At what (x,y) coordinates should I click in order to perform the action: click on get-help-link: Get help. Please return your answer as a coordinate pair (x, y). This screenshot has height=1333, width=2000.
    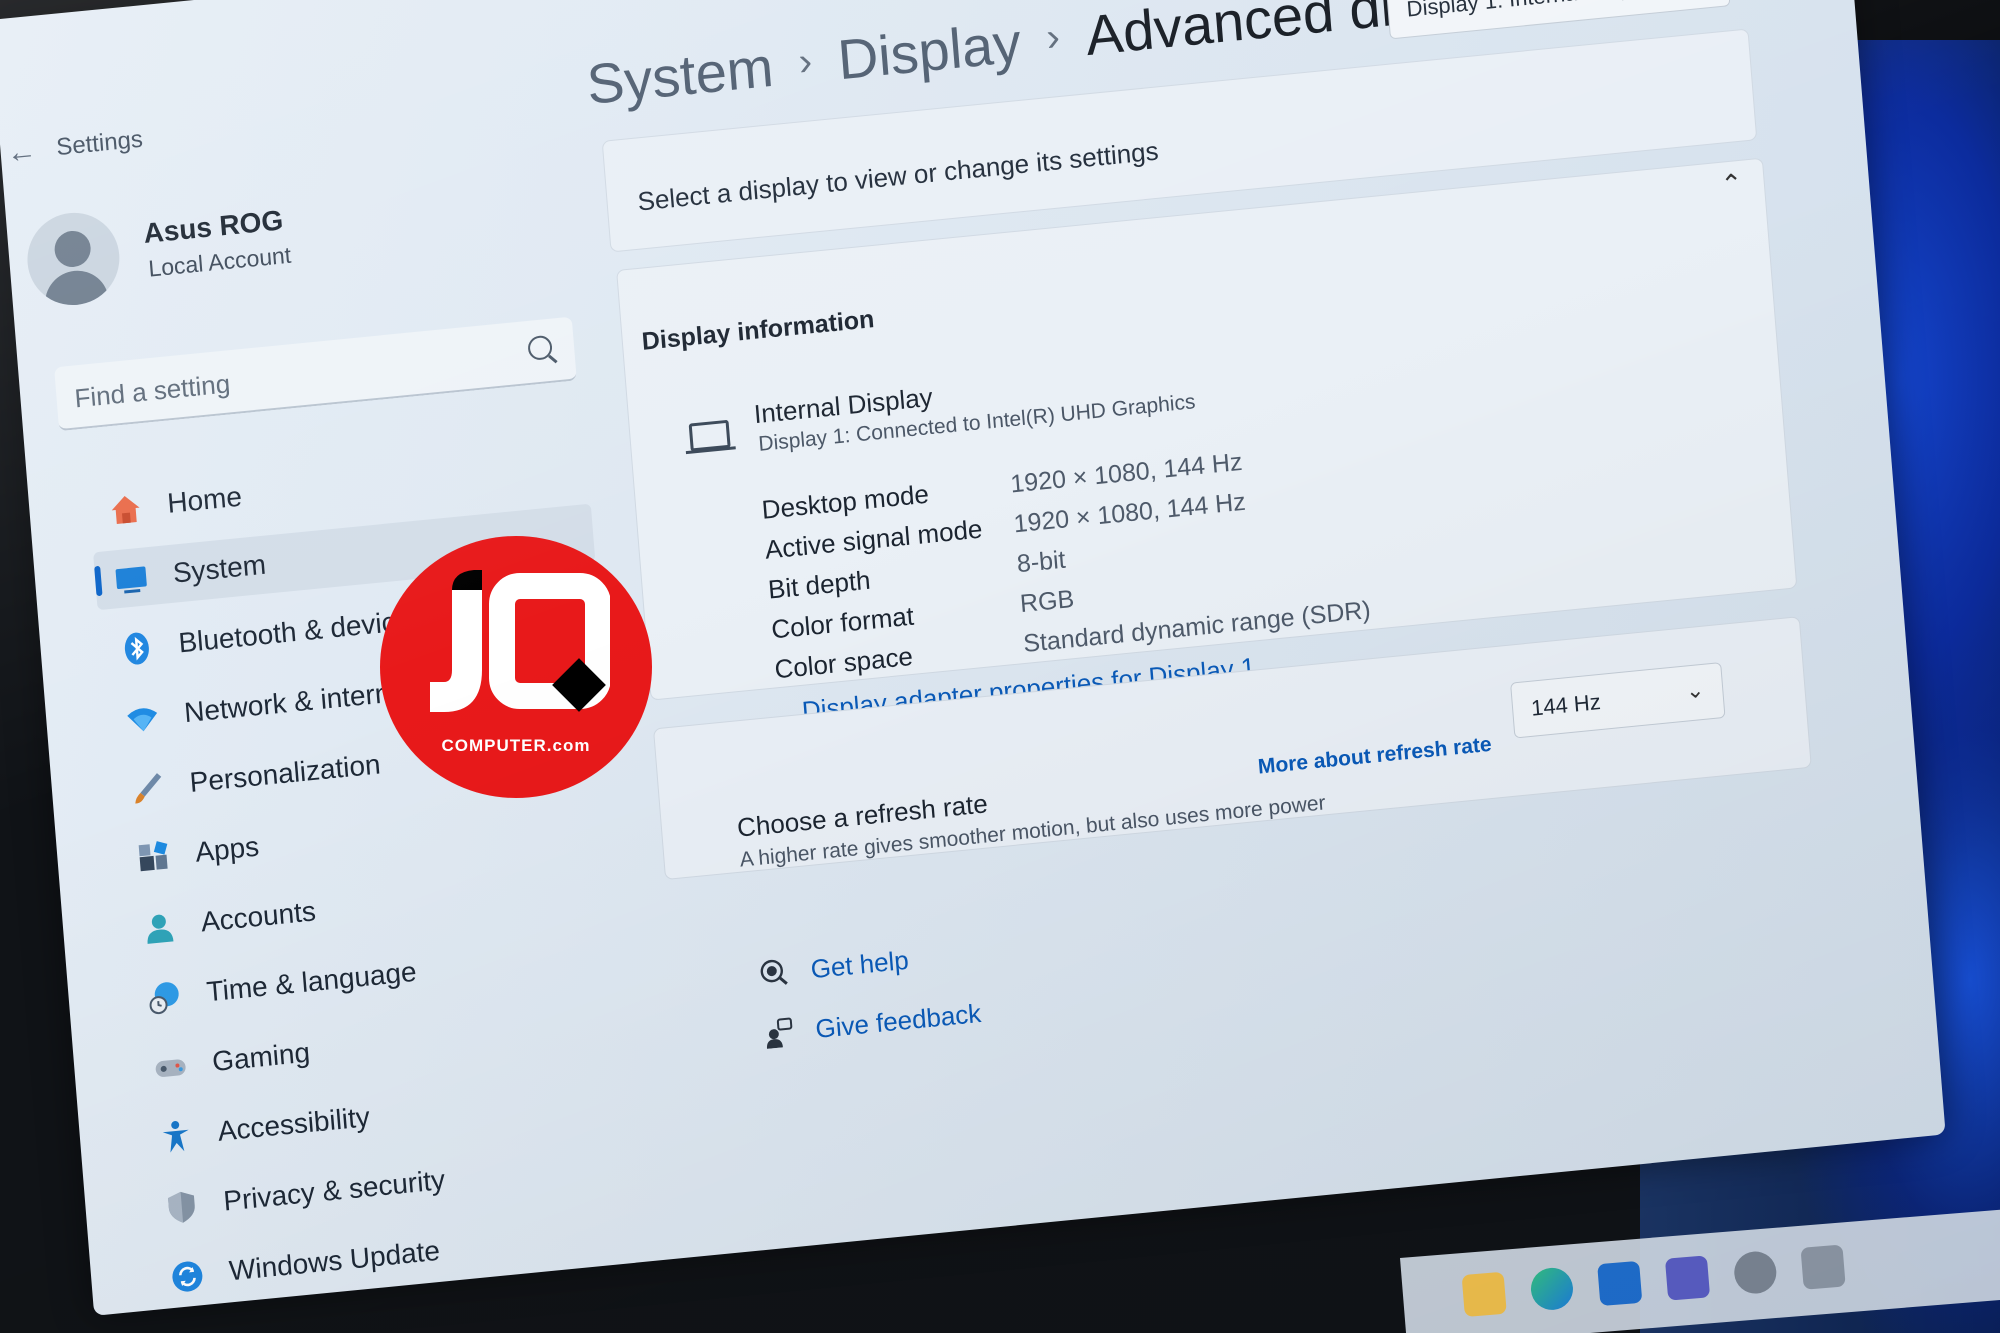
    Looking at the image, I should click on (860, 965).